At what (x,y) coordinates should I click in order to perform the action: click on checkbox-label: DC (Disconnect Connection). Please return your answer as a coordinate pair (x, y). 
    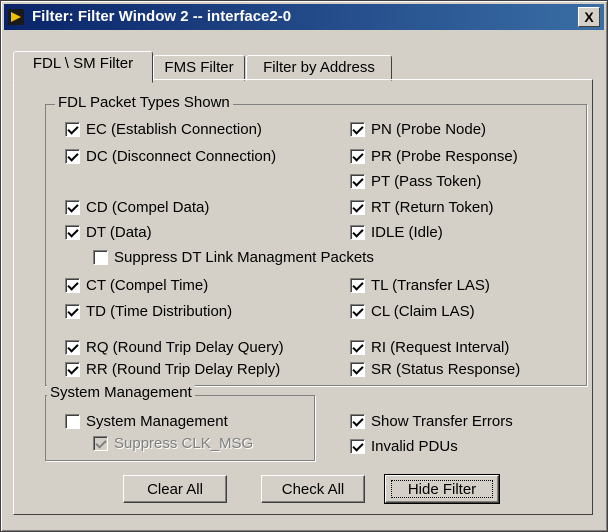
    Looking at the image, I should click on (181, 156).